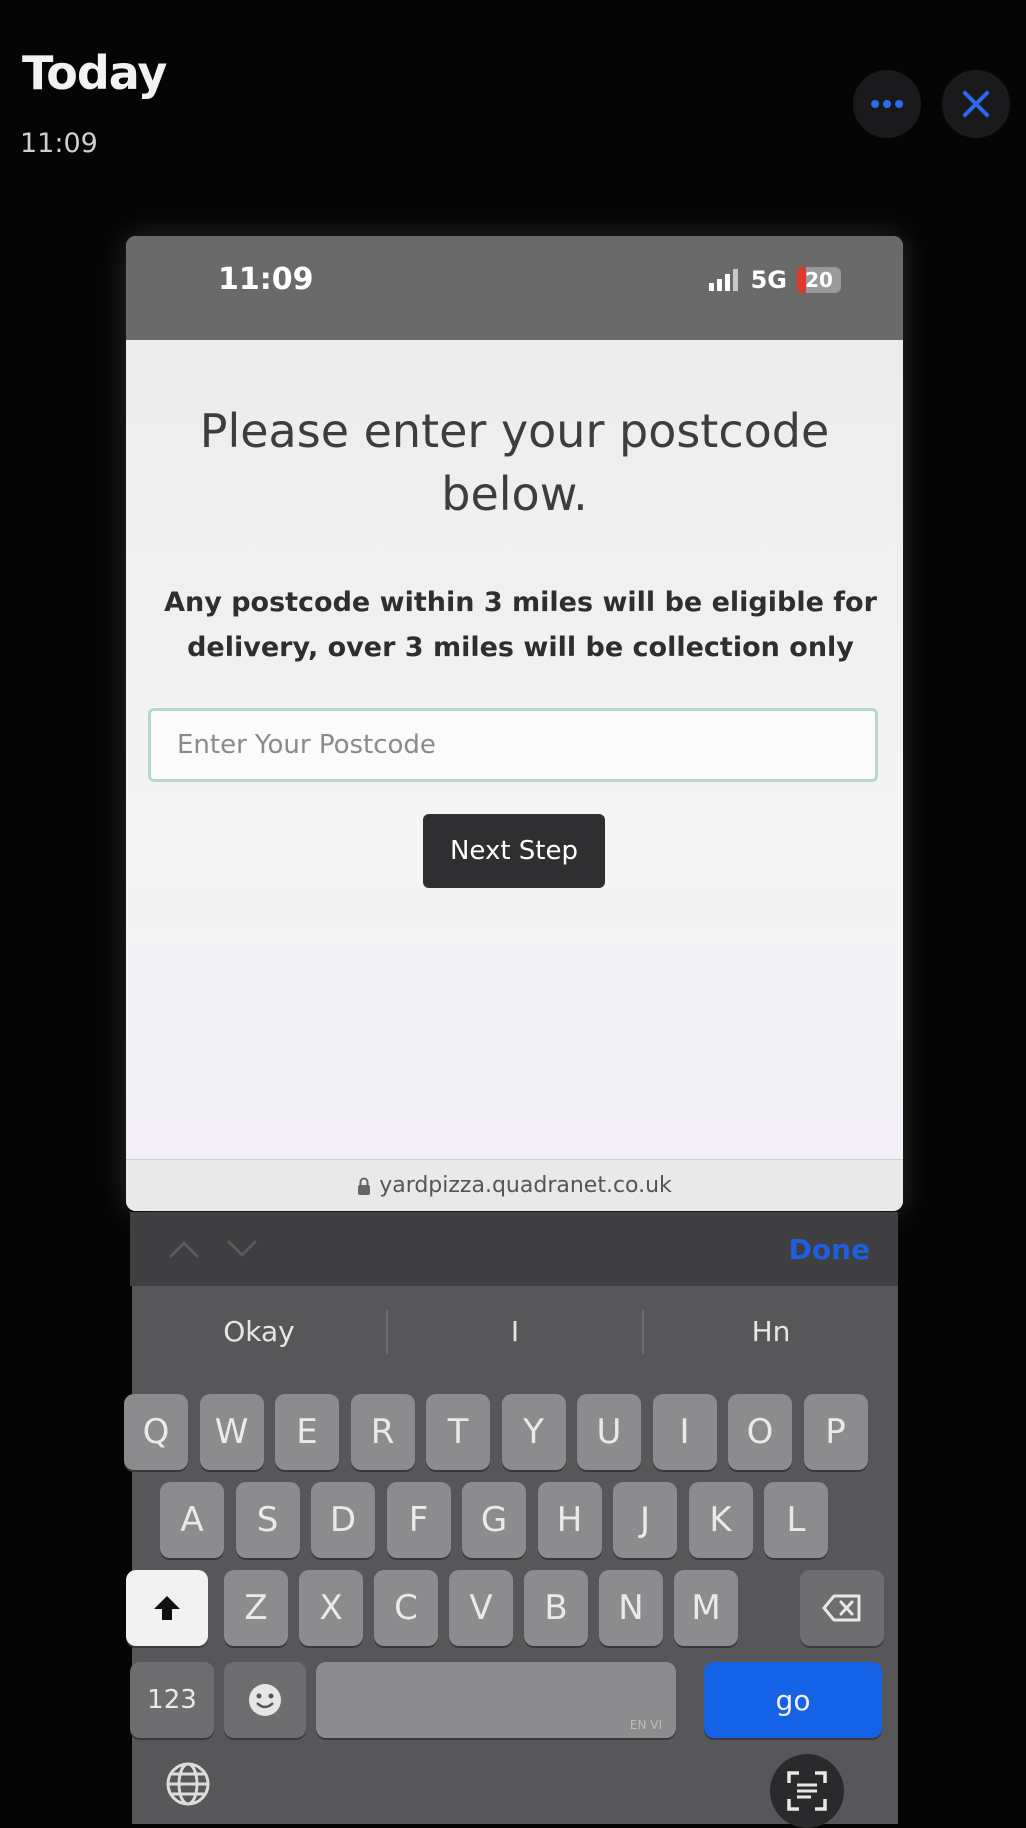 The height and width of the screenshot is (1828, 1026). What do you see at coordinates (793, 1700) in the screenshot?
I see `go-key: go` at bounding box center [793, 1700].